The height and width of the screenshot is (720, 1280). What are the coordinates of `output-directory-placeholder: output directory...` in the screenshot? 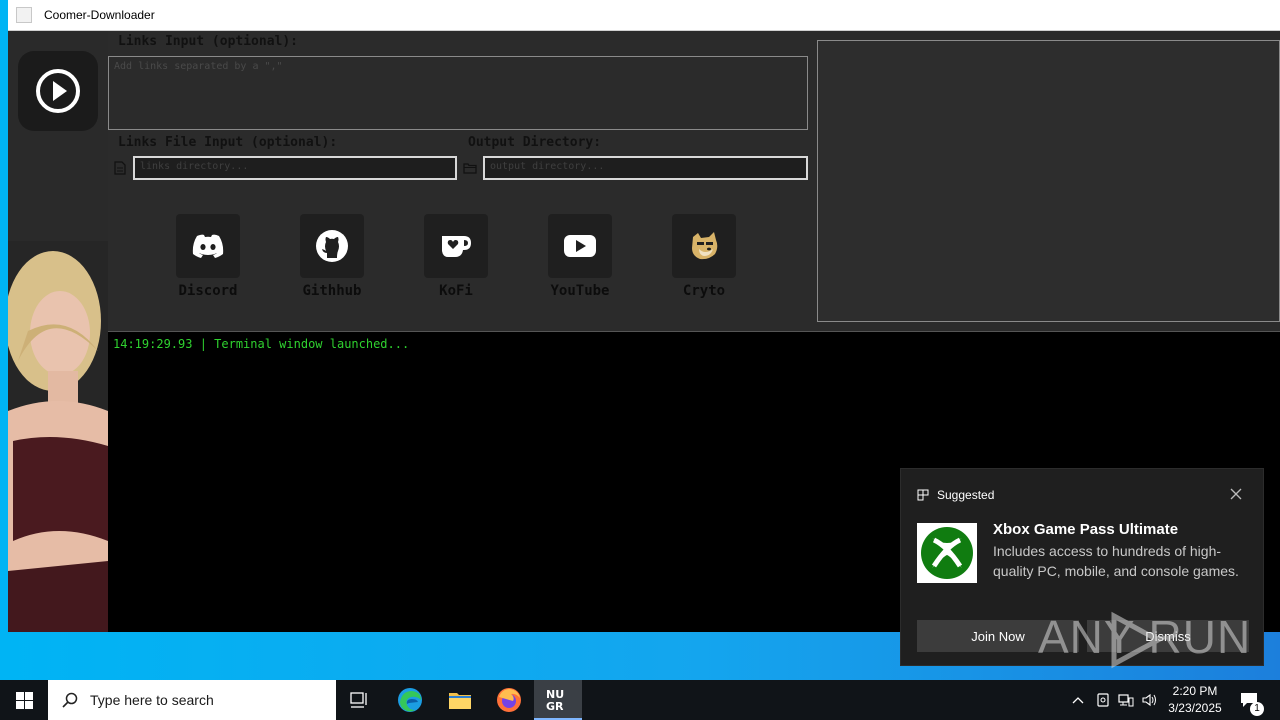 It's located at (547, 166).